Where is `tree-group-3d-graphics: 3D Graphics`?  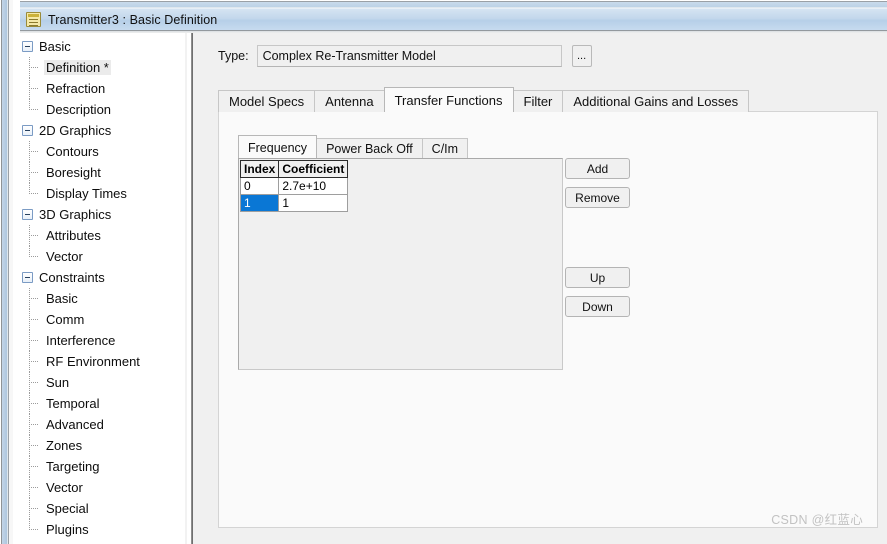 tree-group-3d-graphics: 3D Graphics is located at coordinates (101, 214).